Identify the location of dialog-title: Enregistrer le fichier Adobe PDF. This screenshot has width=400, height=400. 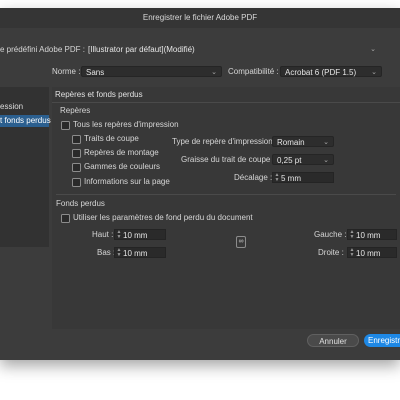
(200, 18).